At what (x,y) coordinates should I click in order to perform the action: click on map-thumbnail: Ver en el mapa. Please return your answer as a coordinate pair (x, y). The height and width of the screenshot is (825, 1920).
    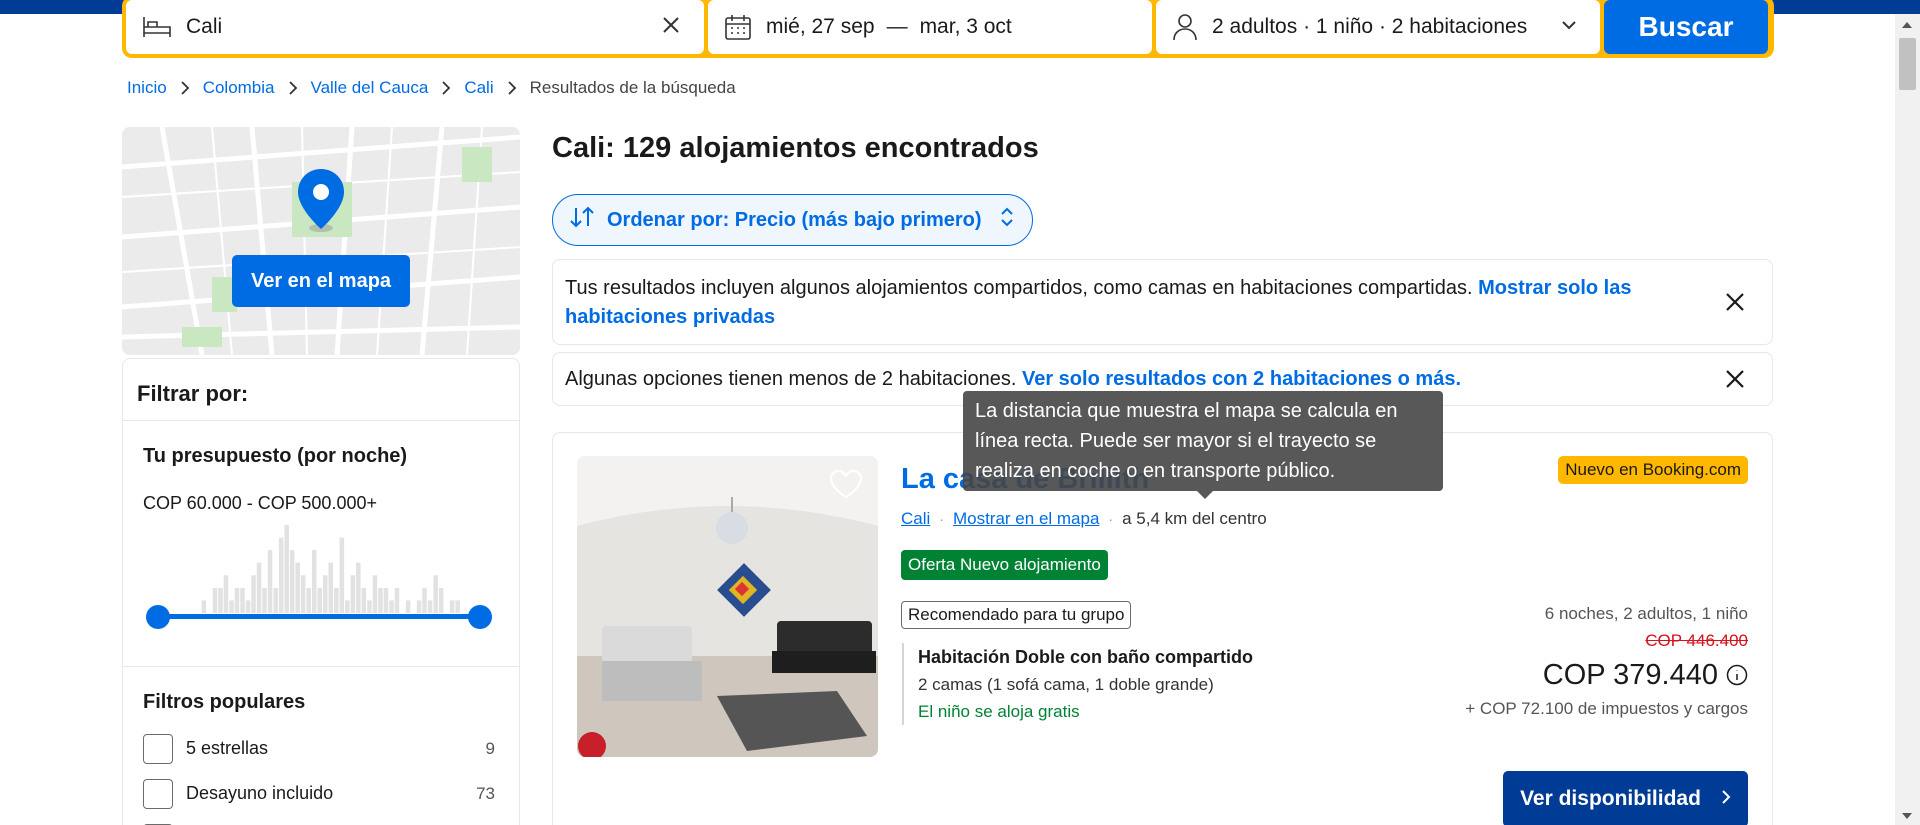
    Looking at the image, I should click on (321, 241).